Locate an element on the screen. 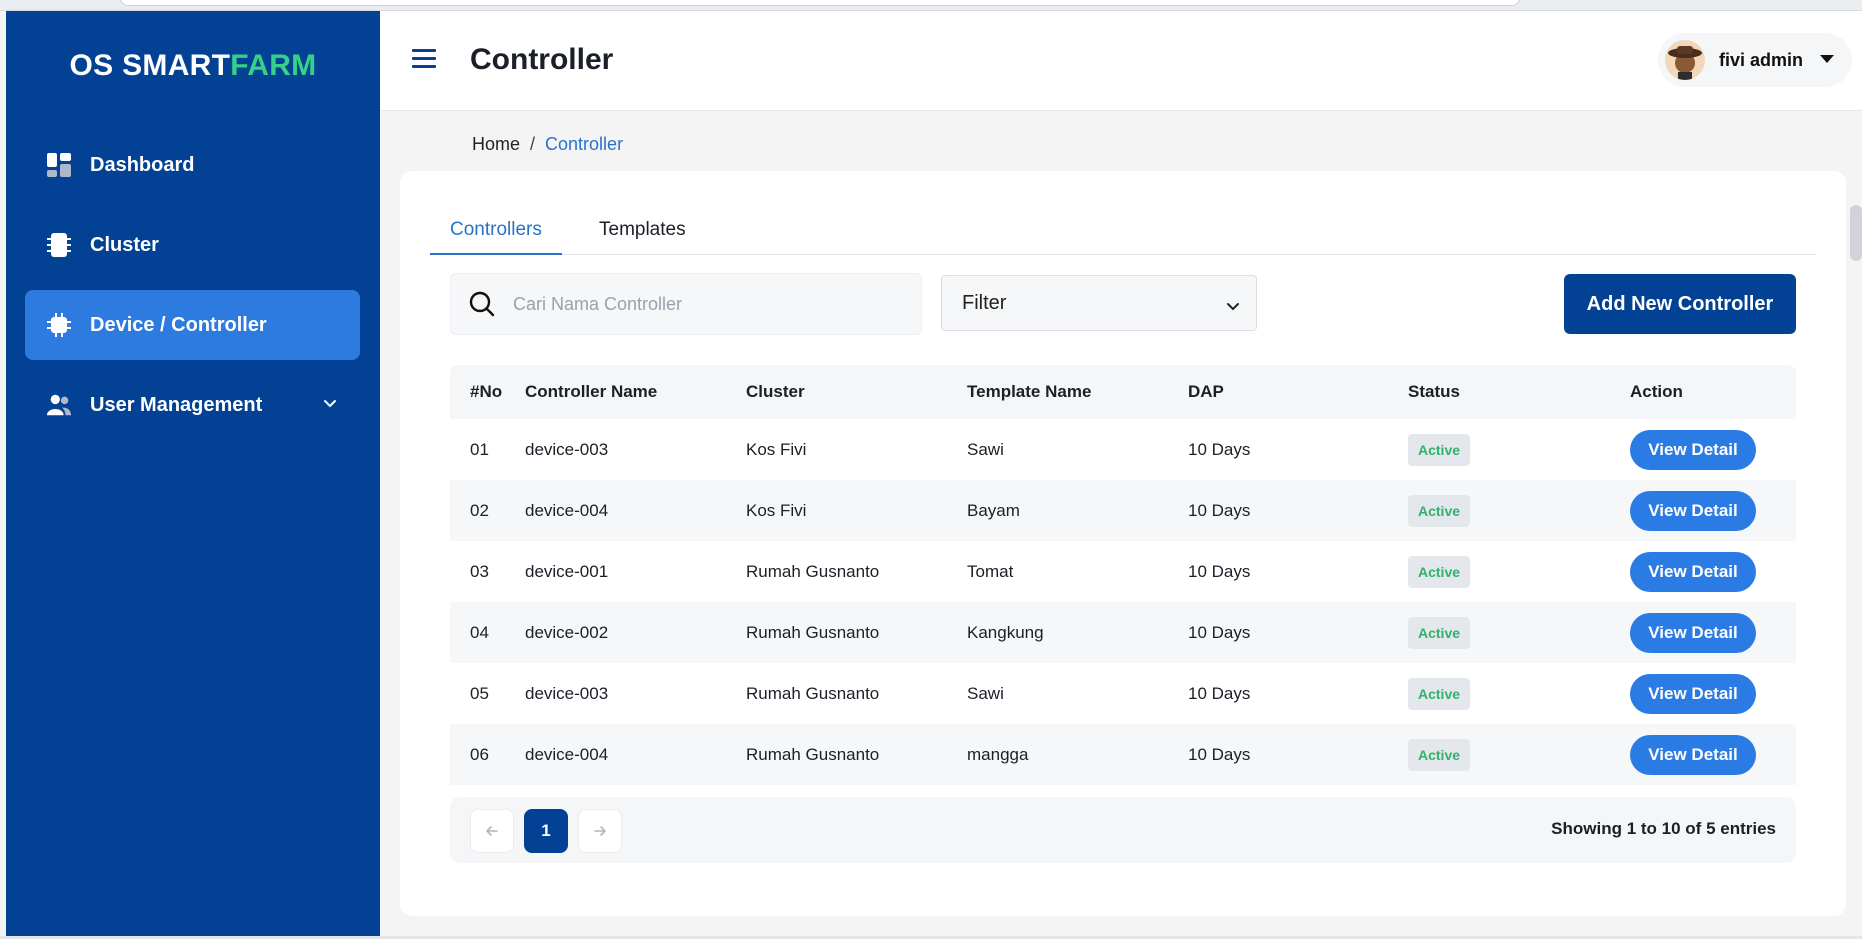 Image resolution: width=1862 pixels, height=939 pixels. sidebar-item-label: Device / Controller is located at coordinates (178, 324).